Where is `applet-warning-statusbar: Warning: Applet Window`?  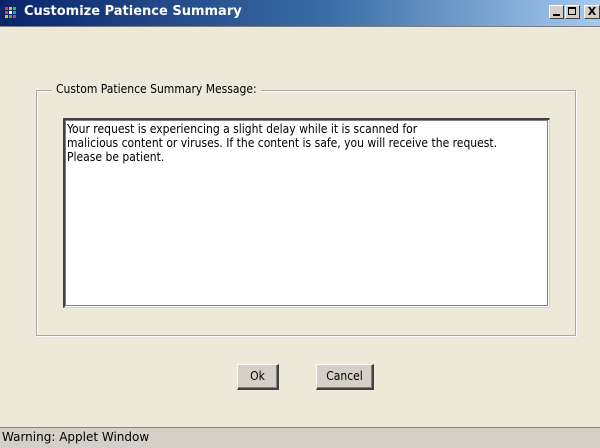
applet-warning-statusbar: Warning: Applet Window is located at coordinates (300, 437).